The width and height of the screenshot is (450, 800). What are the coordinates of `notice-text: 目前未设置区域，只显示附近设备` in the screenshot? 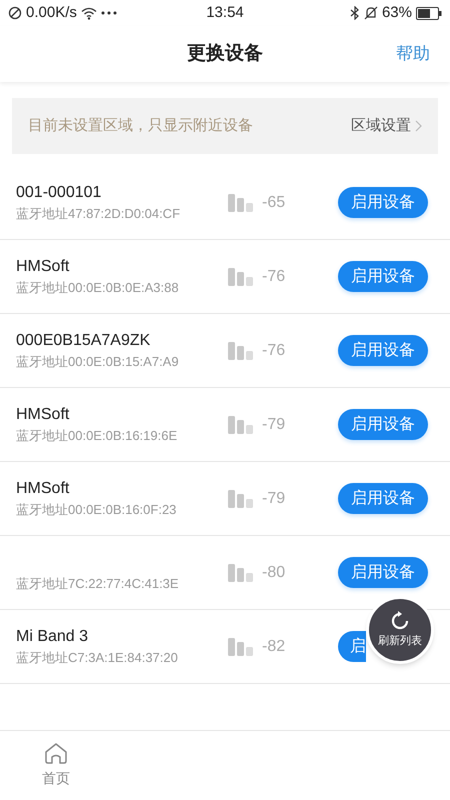 It's located at (140, 126).